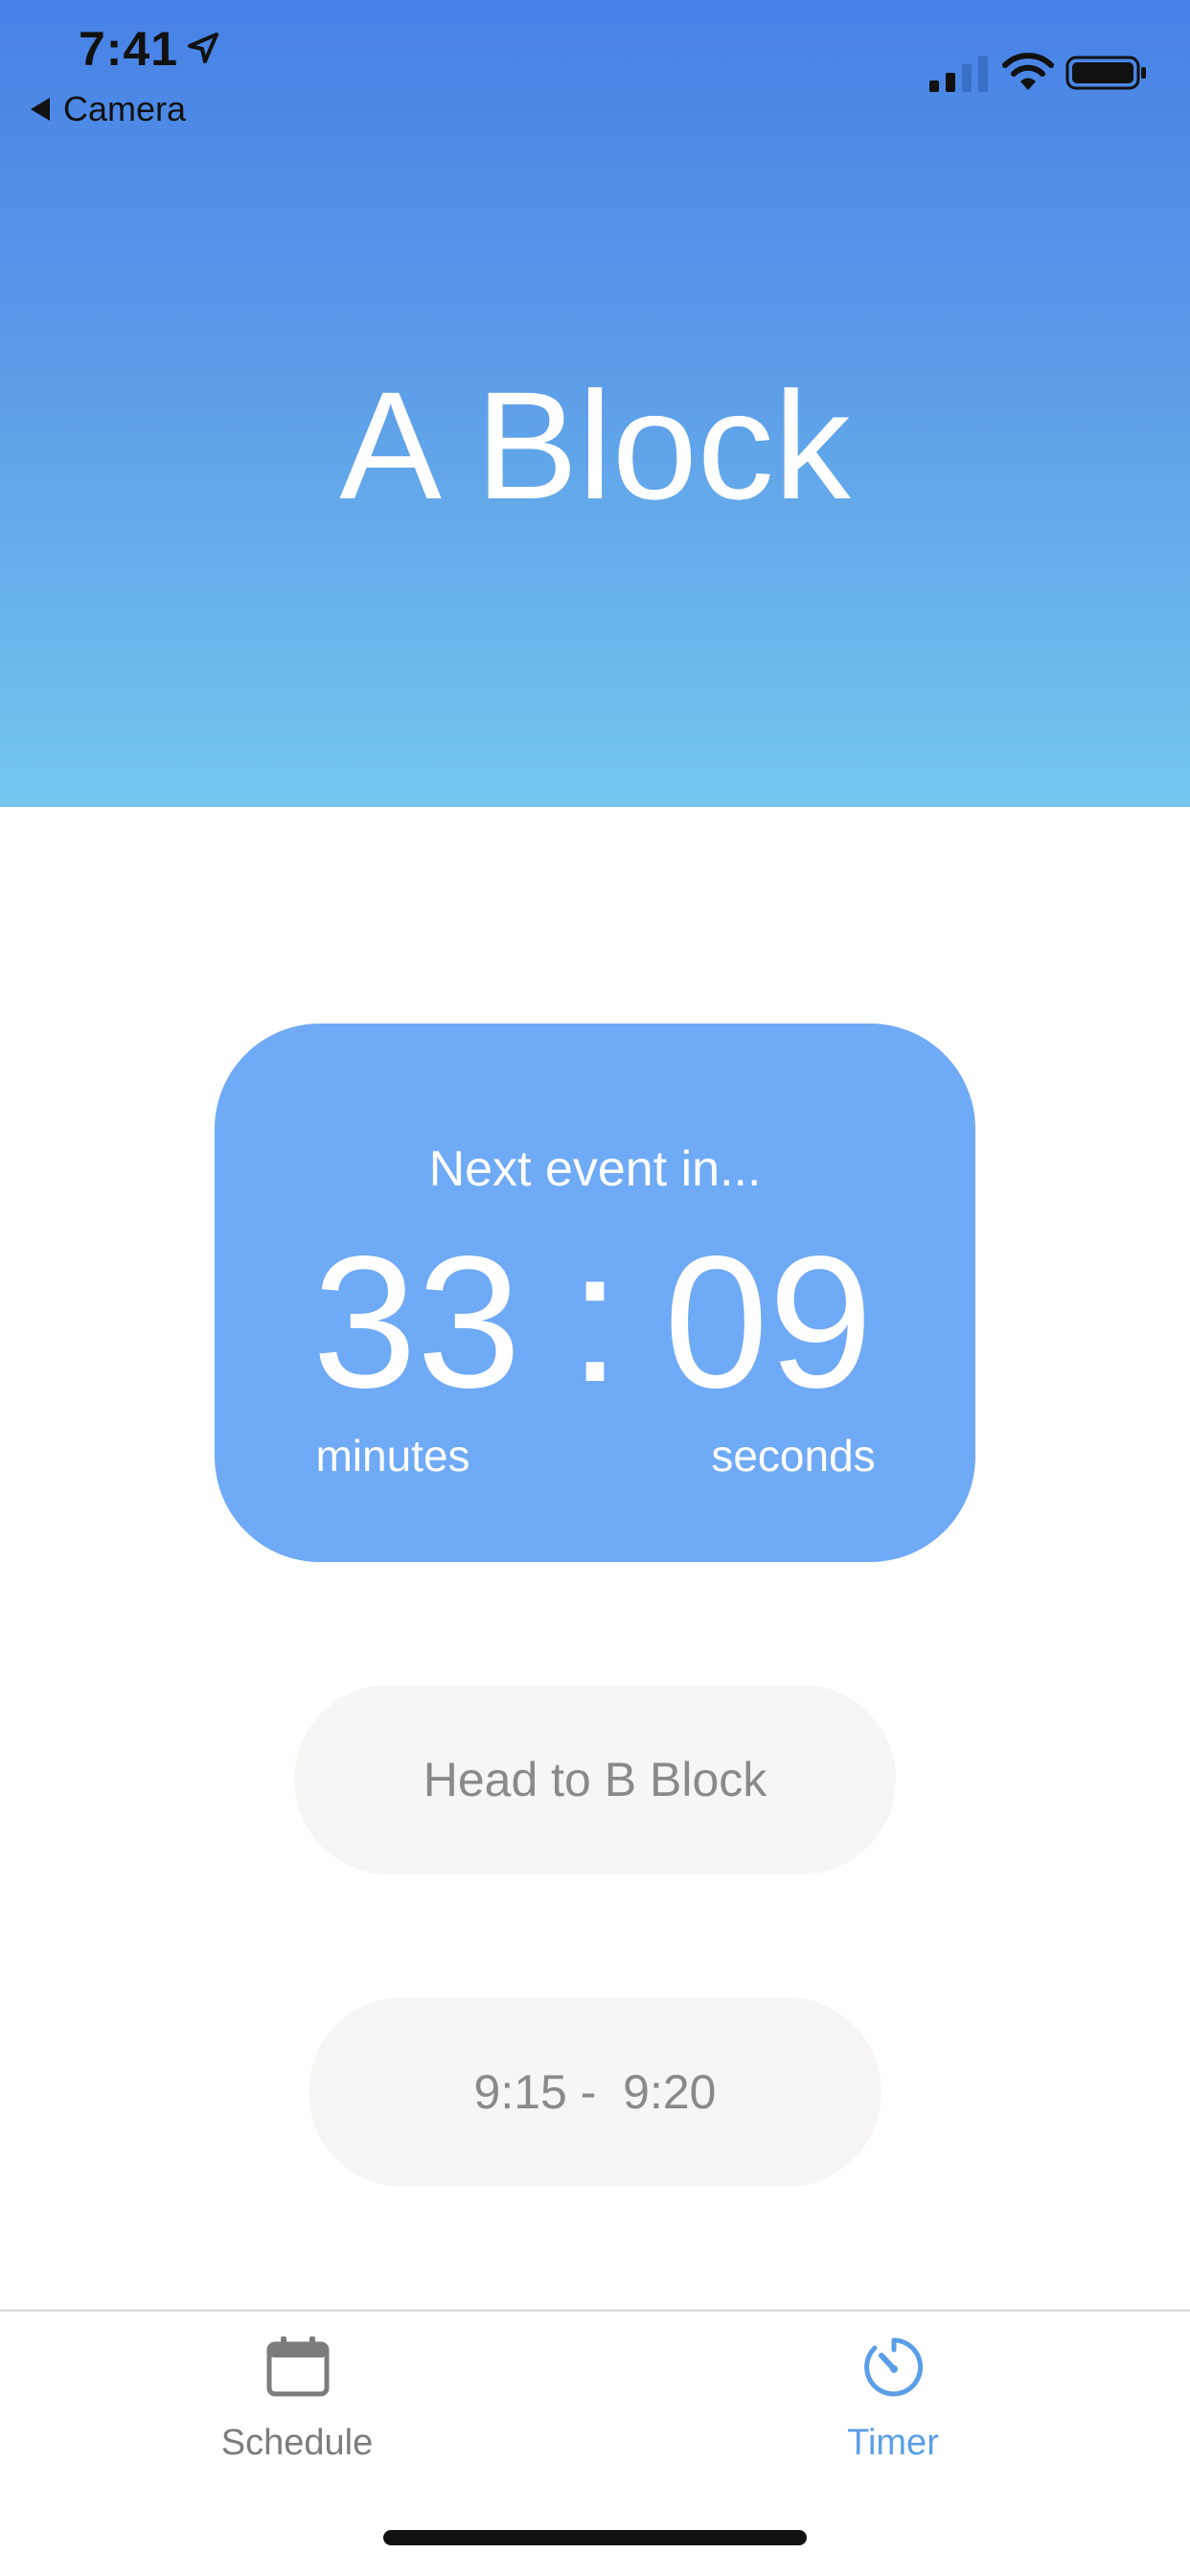  Describe the element at coordinates (129, 49) in the screenshot. I see `status-time: 7:41` at that location.